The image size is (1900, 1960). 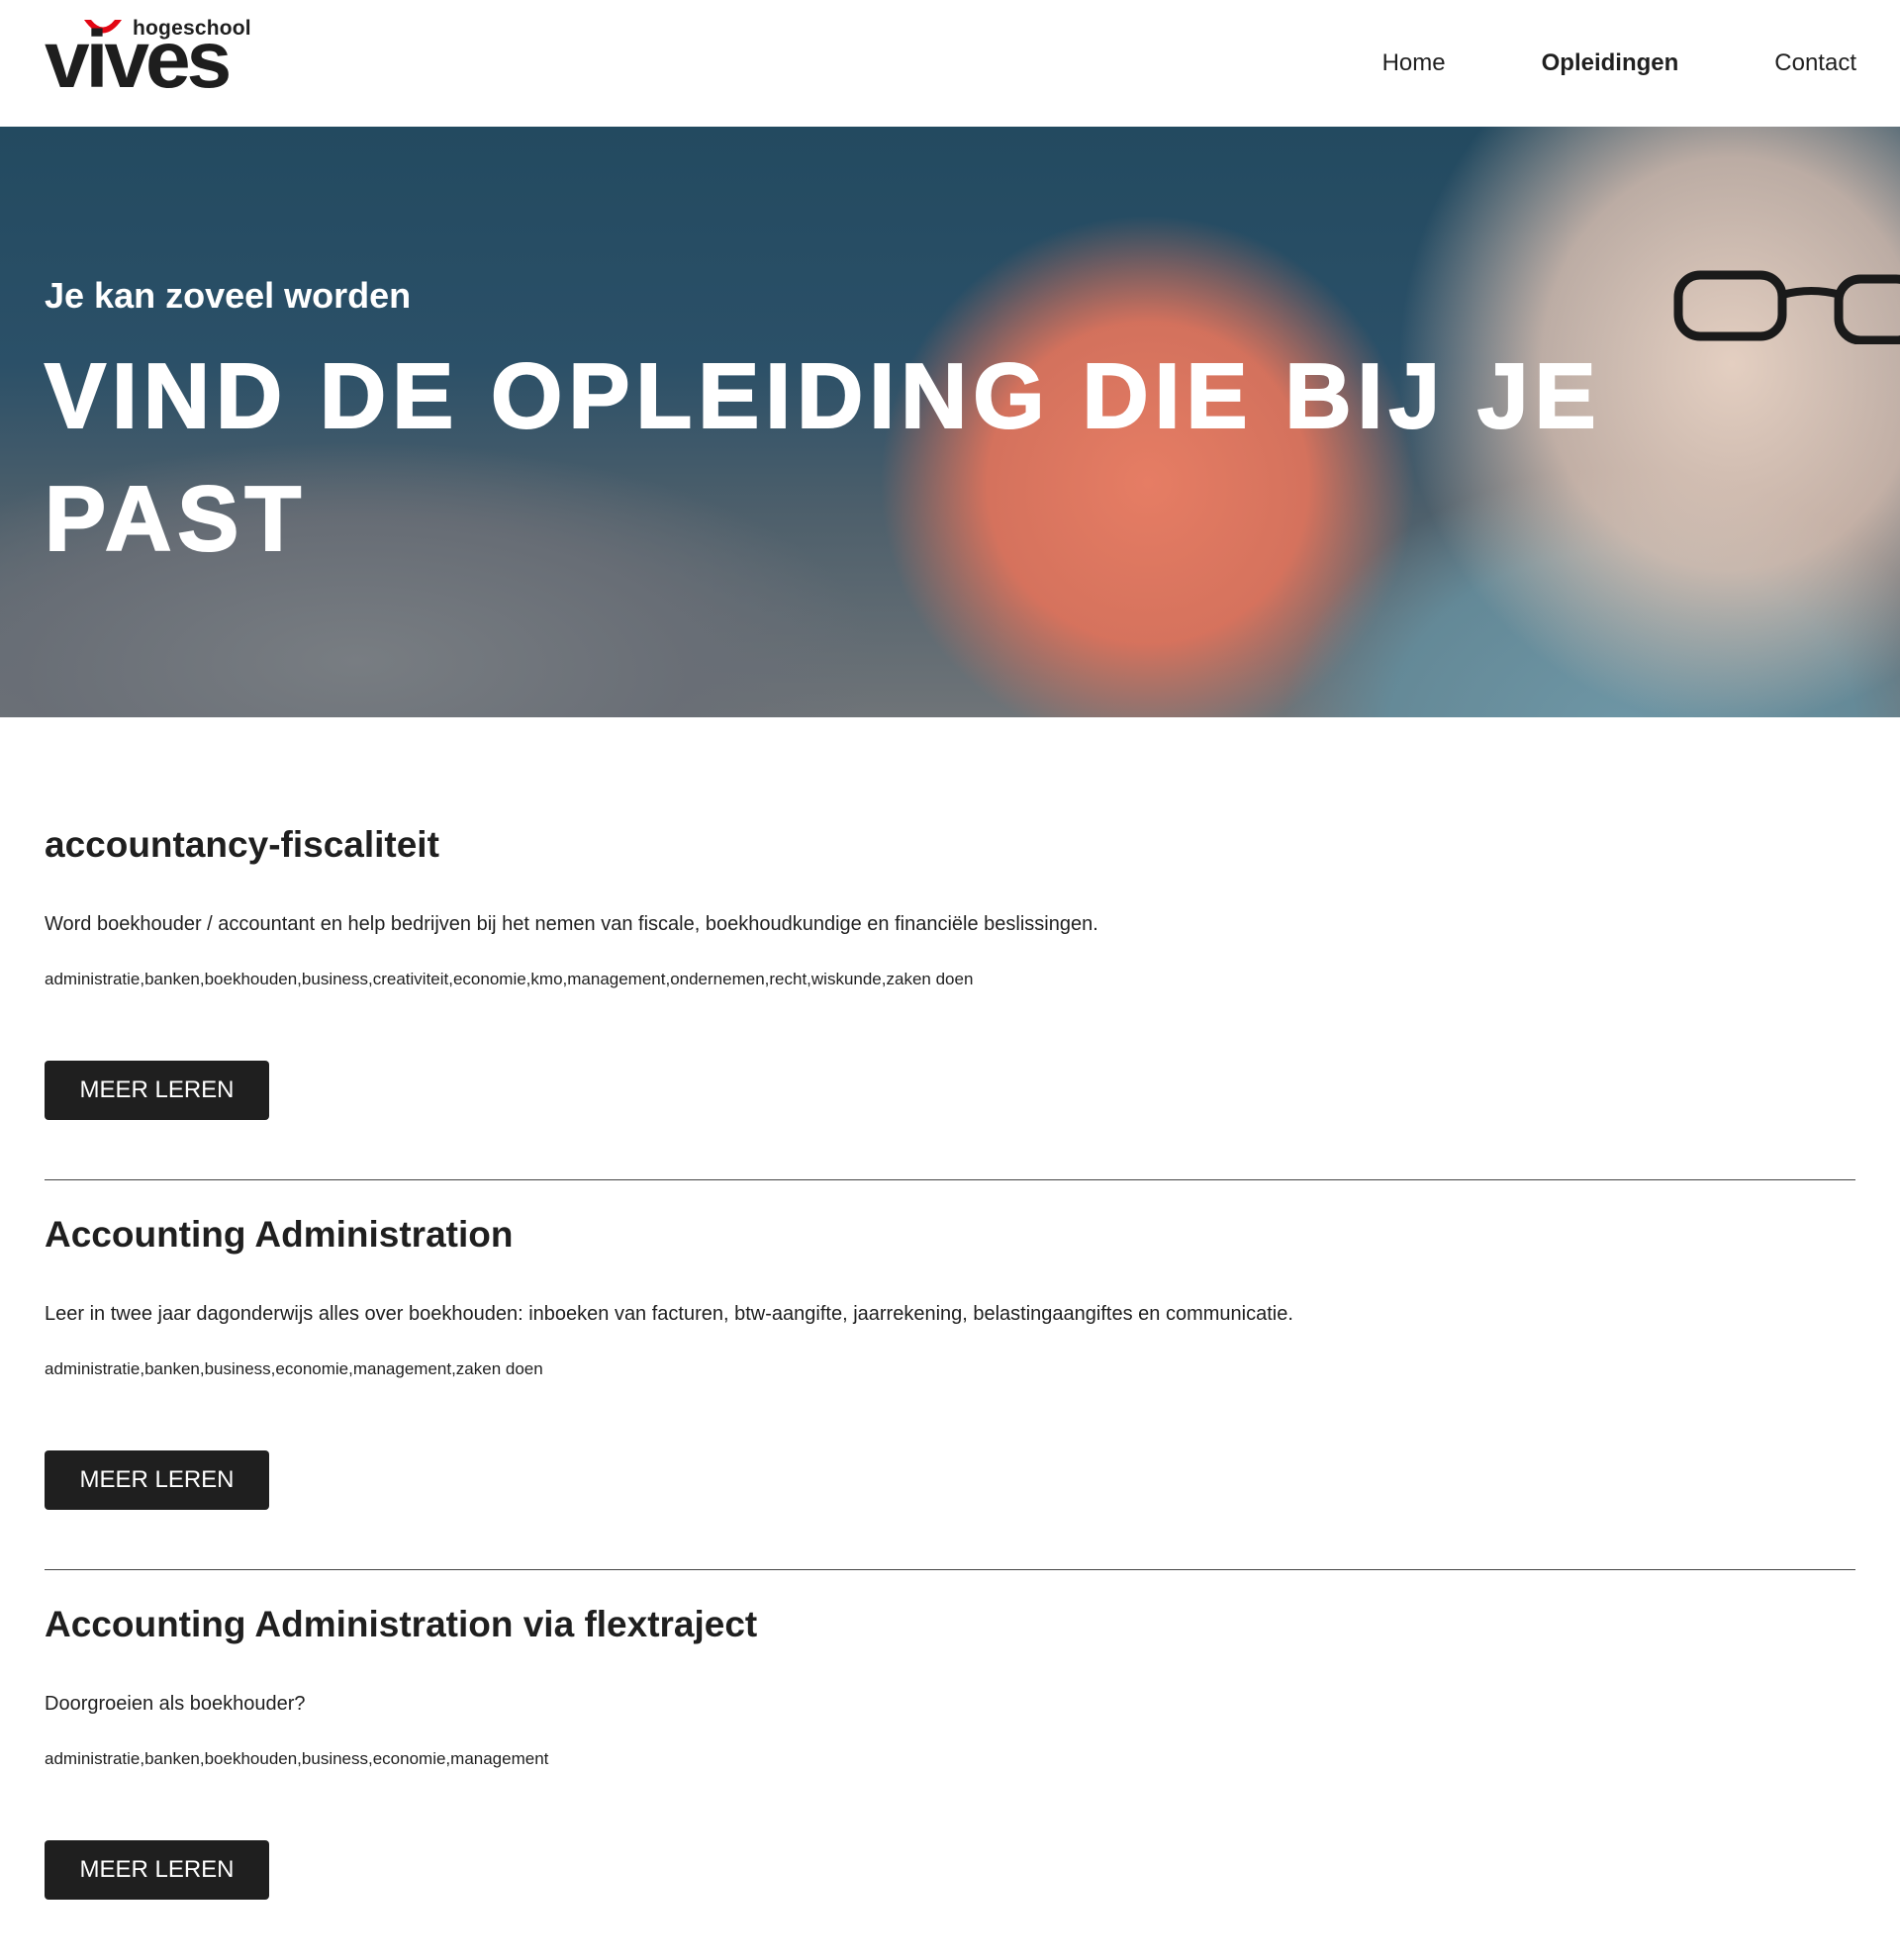 What do you see at coordinates (229, 295) in the screenshot?
I see `hero-subtitle: Je kan zoveel worden` at bounding box center [229, 295].